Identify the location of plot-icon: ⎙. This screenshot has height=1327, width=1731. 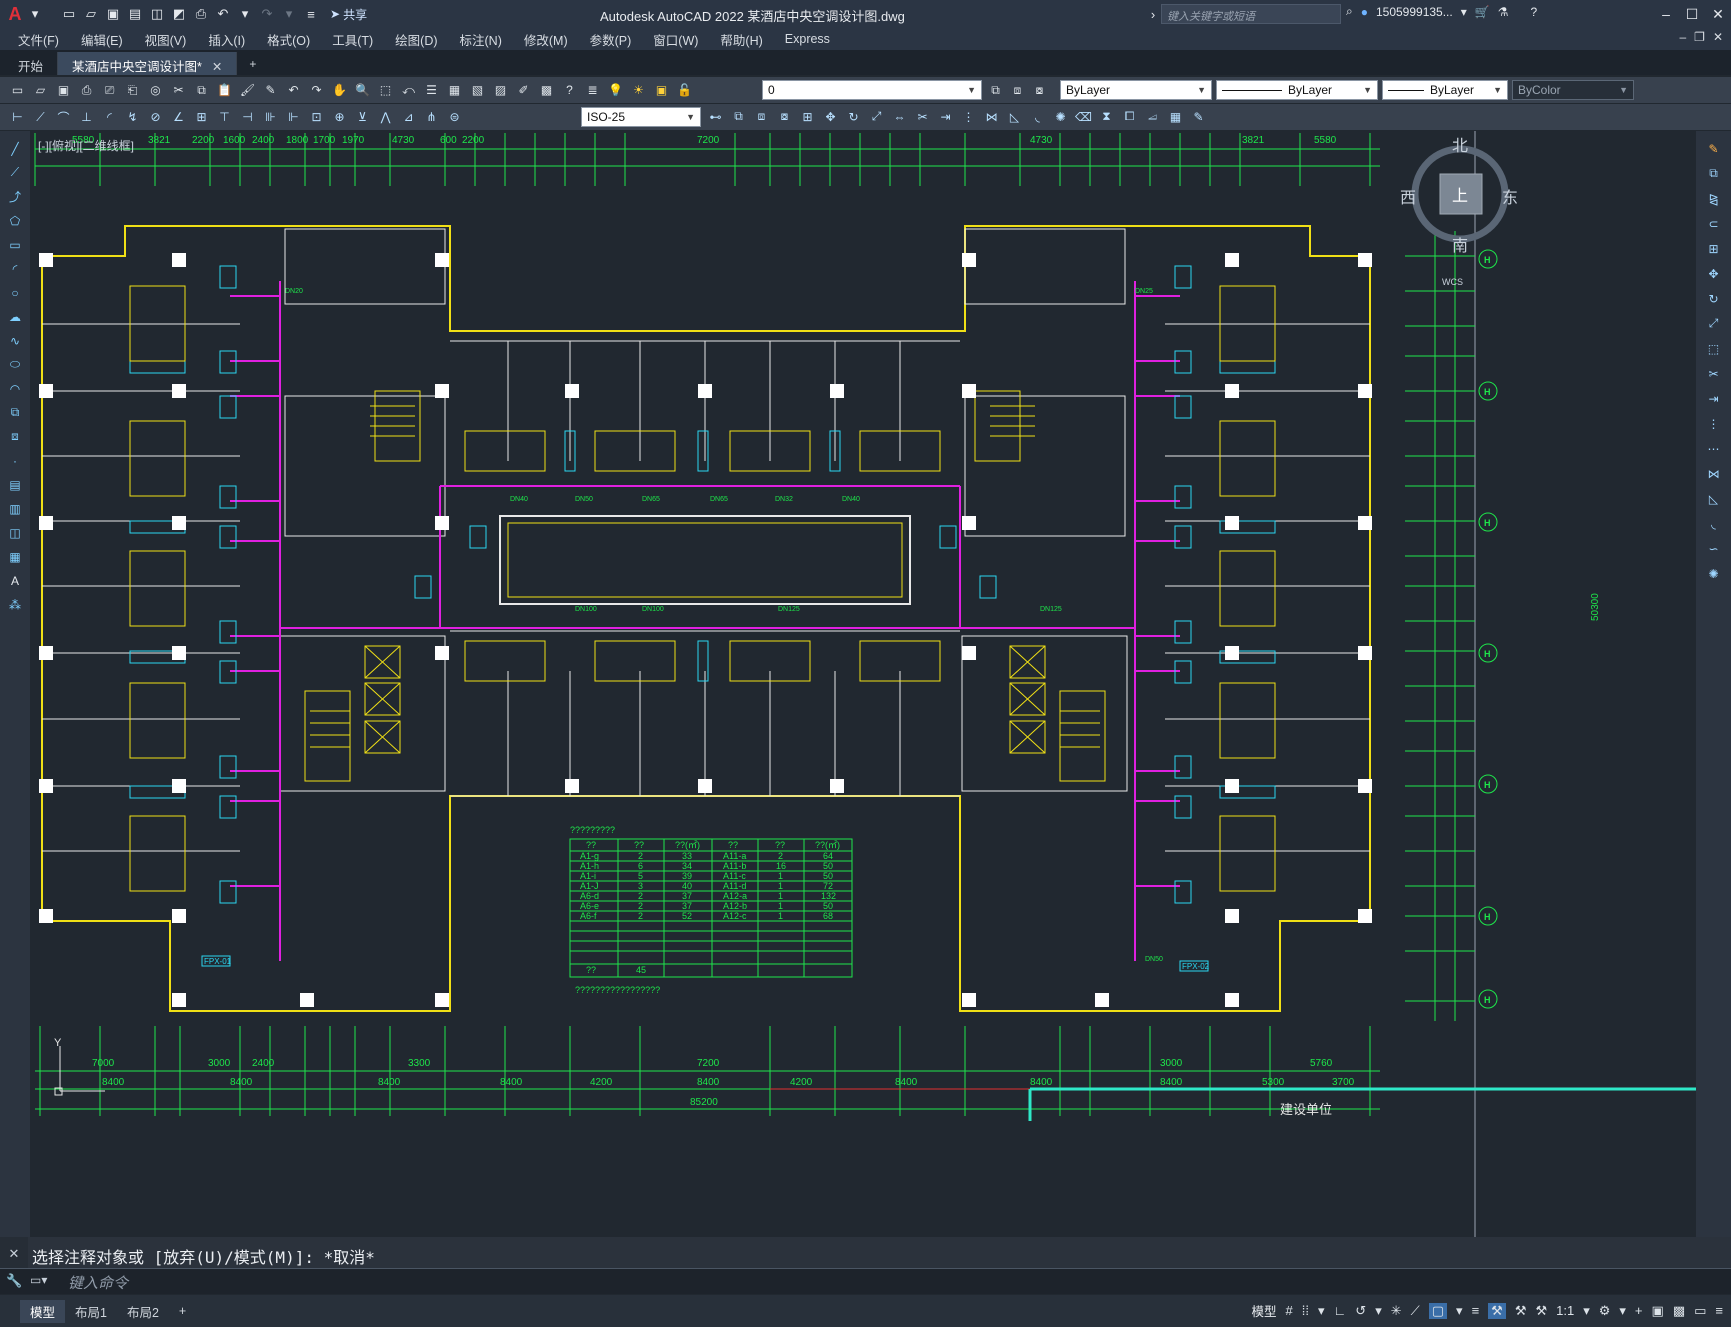
(86, 90).